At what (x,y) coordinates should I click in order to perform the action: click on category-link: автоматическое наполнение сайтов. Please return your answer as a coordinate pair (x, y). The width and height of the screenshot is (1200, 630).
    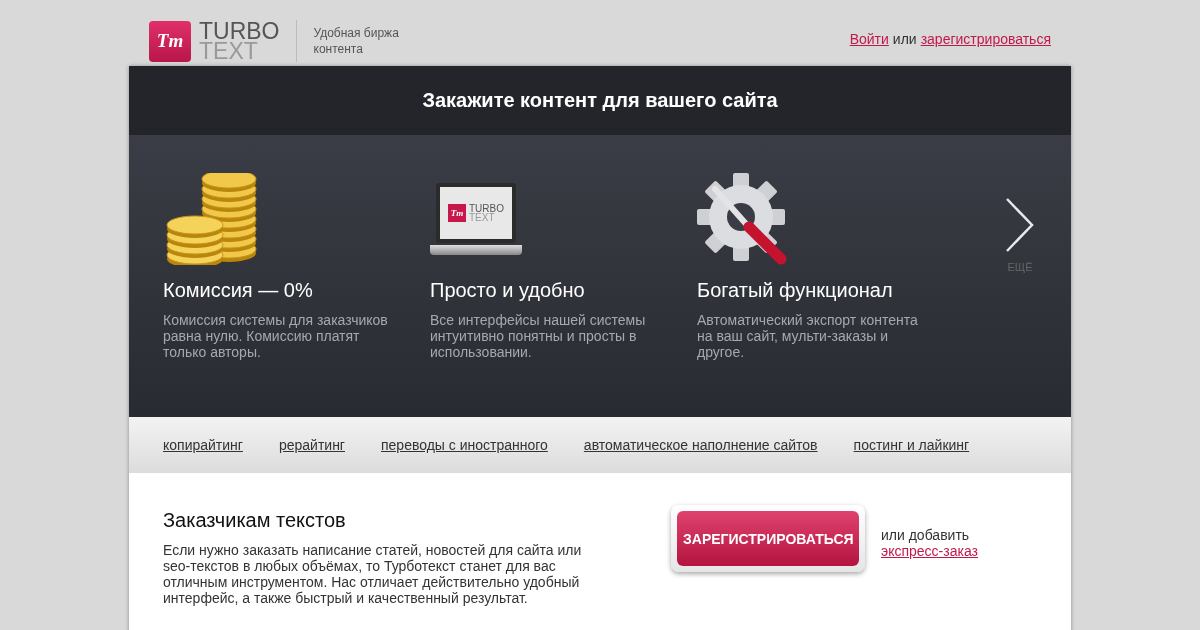
    Looking at the image, I should click on (700, 445).